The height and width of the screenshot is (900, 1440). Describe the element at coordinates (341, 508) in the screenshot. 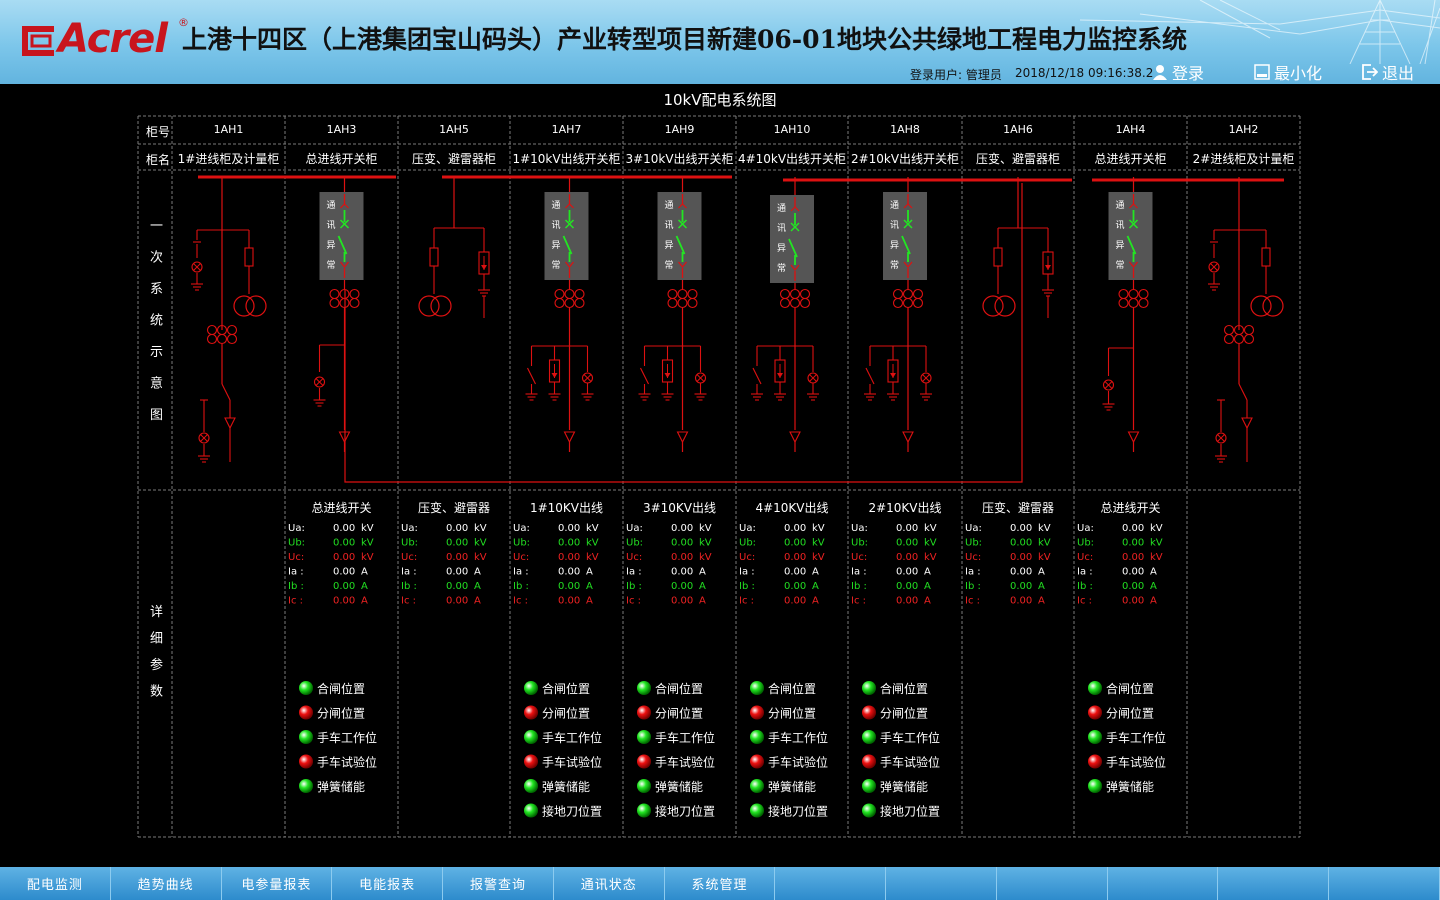

I see `cabinet-detail-title: 总进线开关` at that location.